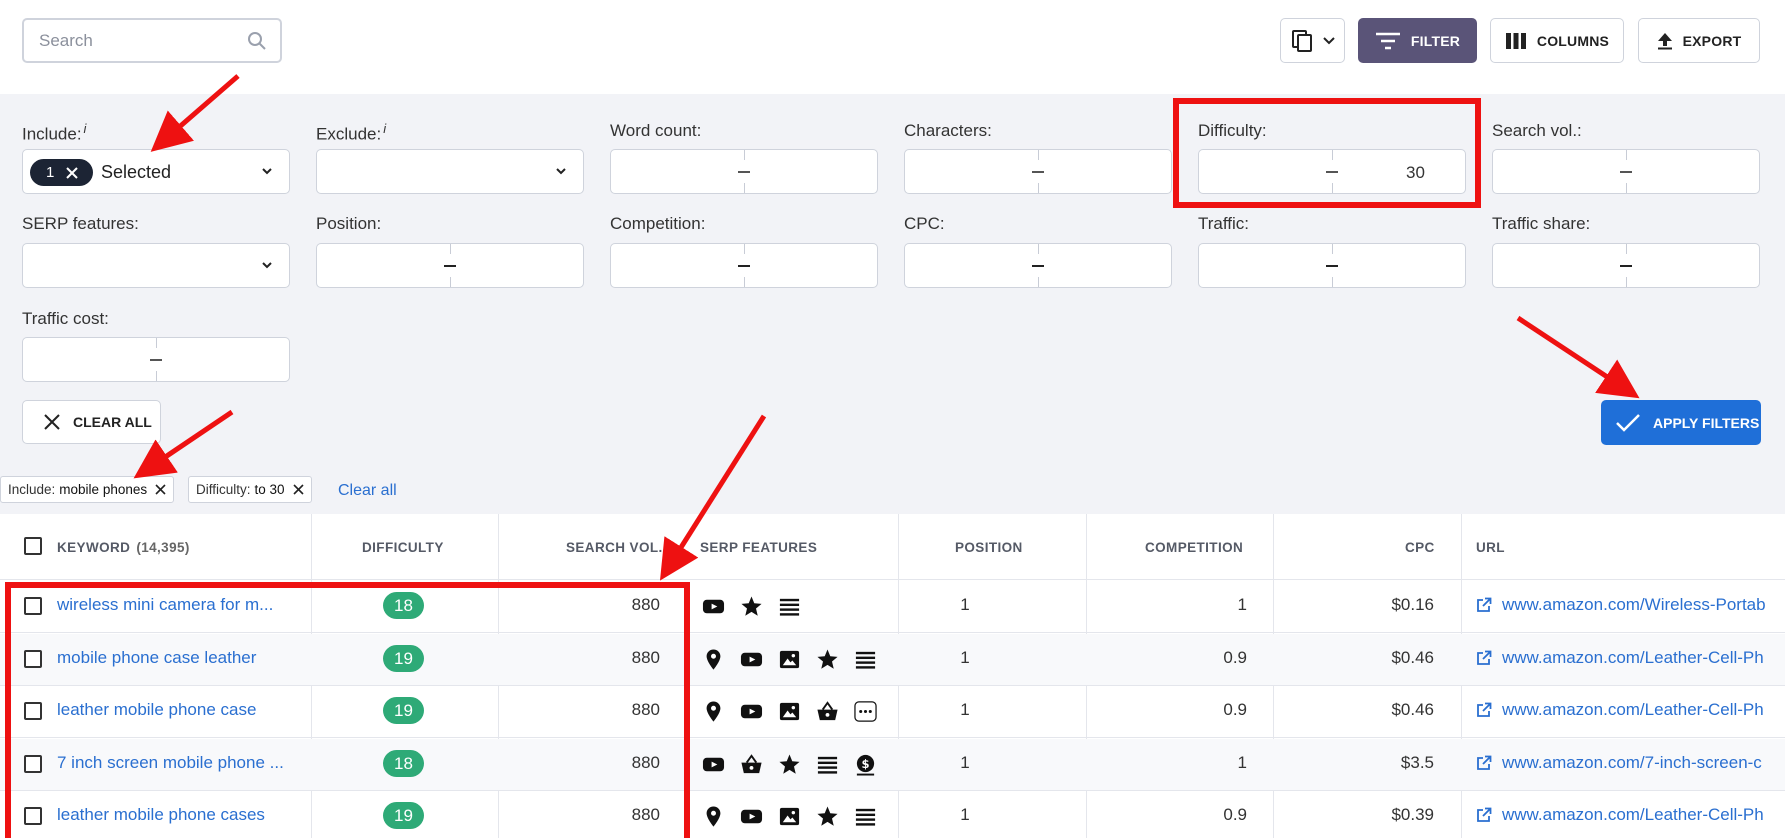 The width and height of the screenshot is (1785, 838). What do you see at coordinates (61, 172) in the screenshot?
I see `include-count-chip: 1` at bounding box center [61, 172].